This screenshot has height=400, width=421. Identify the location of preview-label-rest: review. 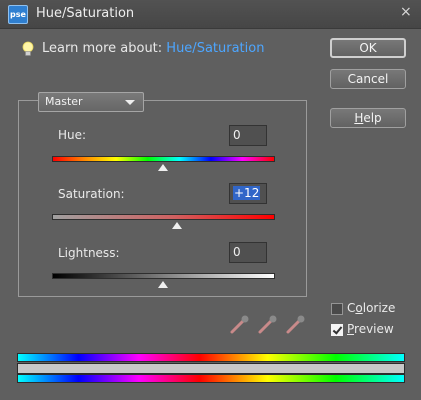
(374, 329).